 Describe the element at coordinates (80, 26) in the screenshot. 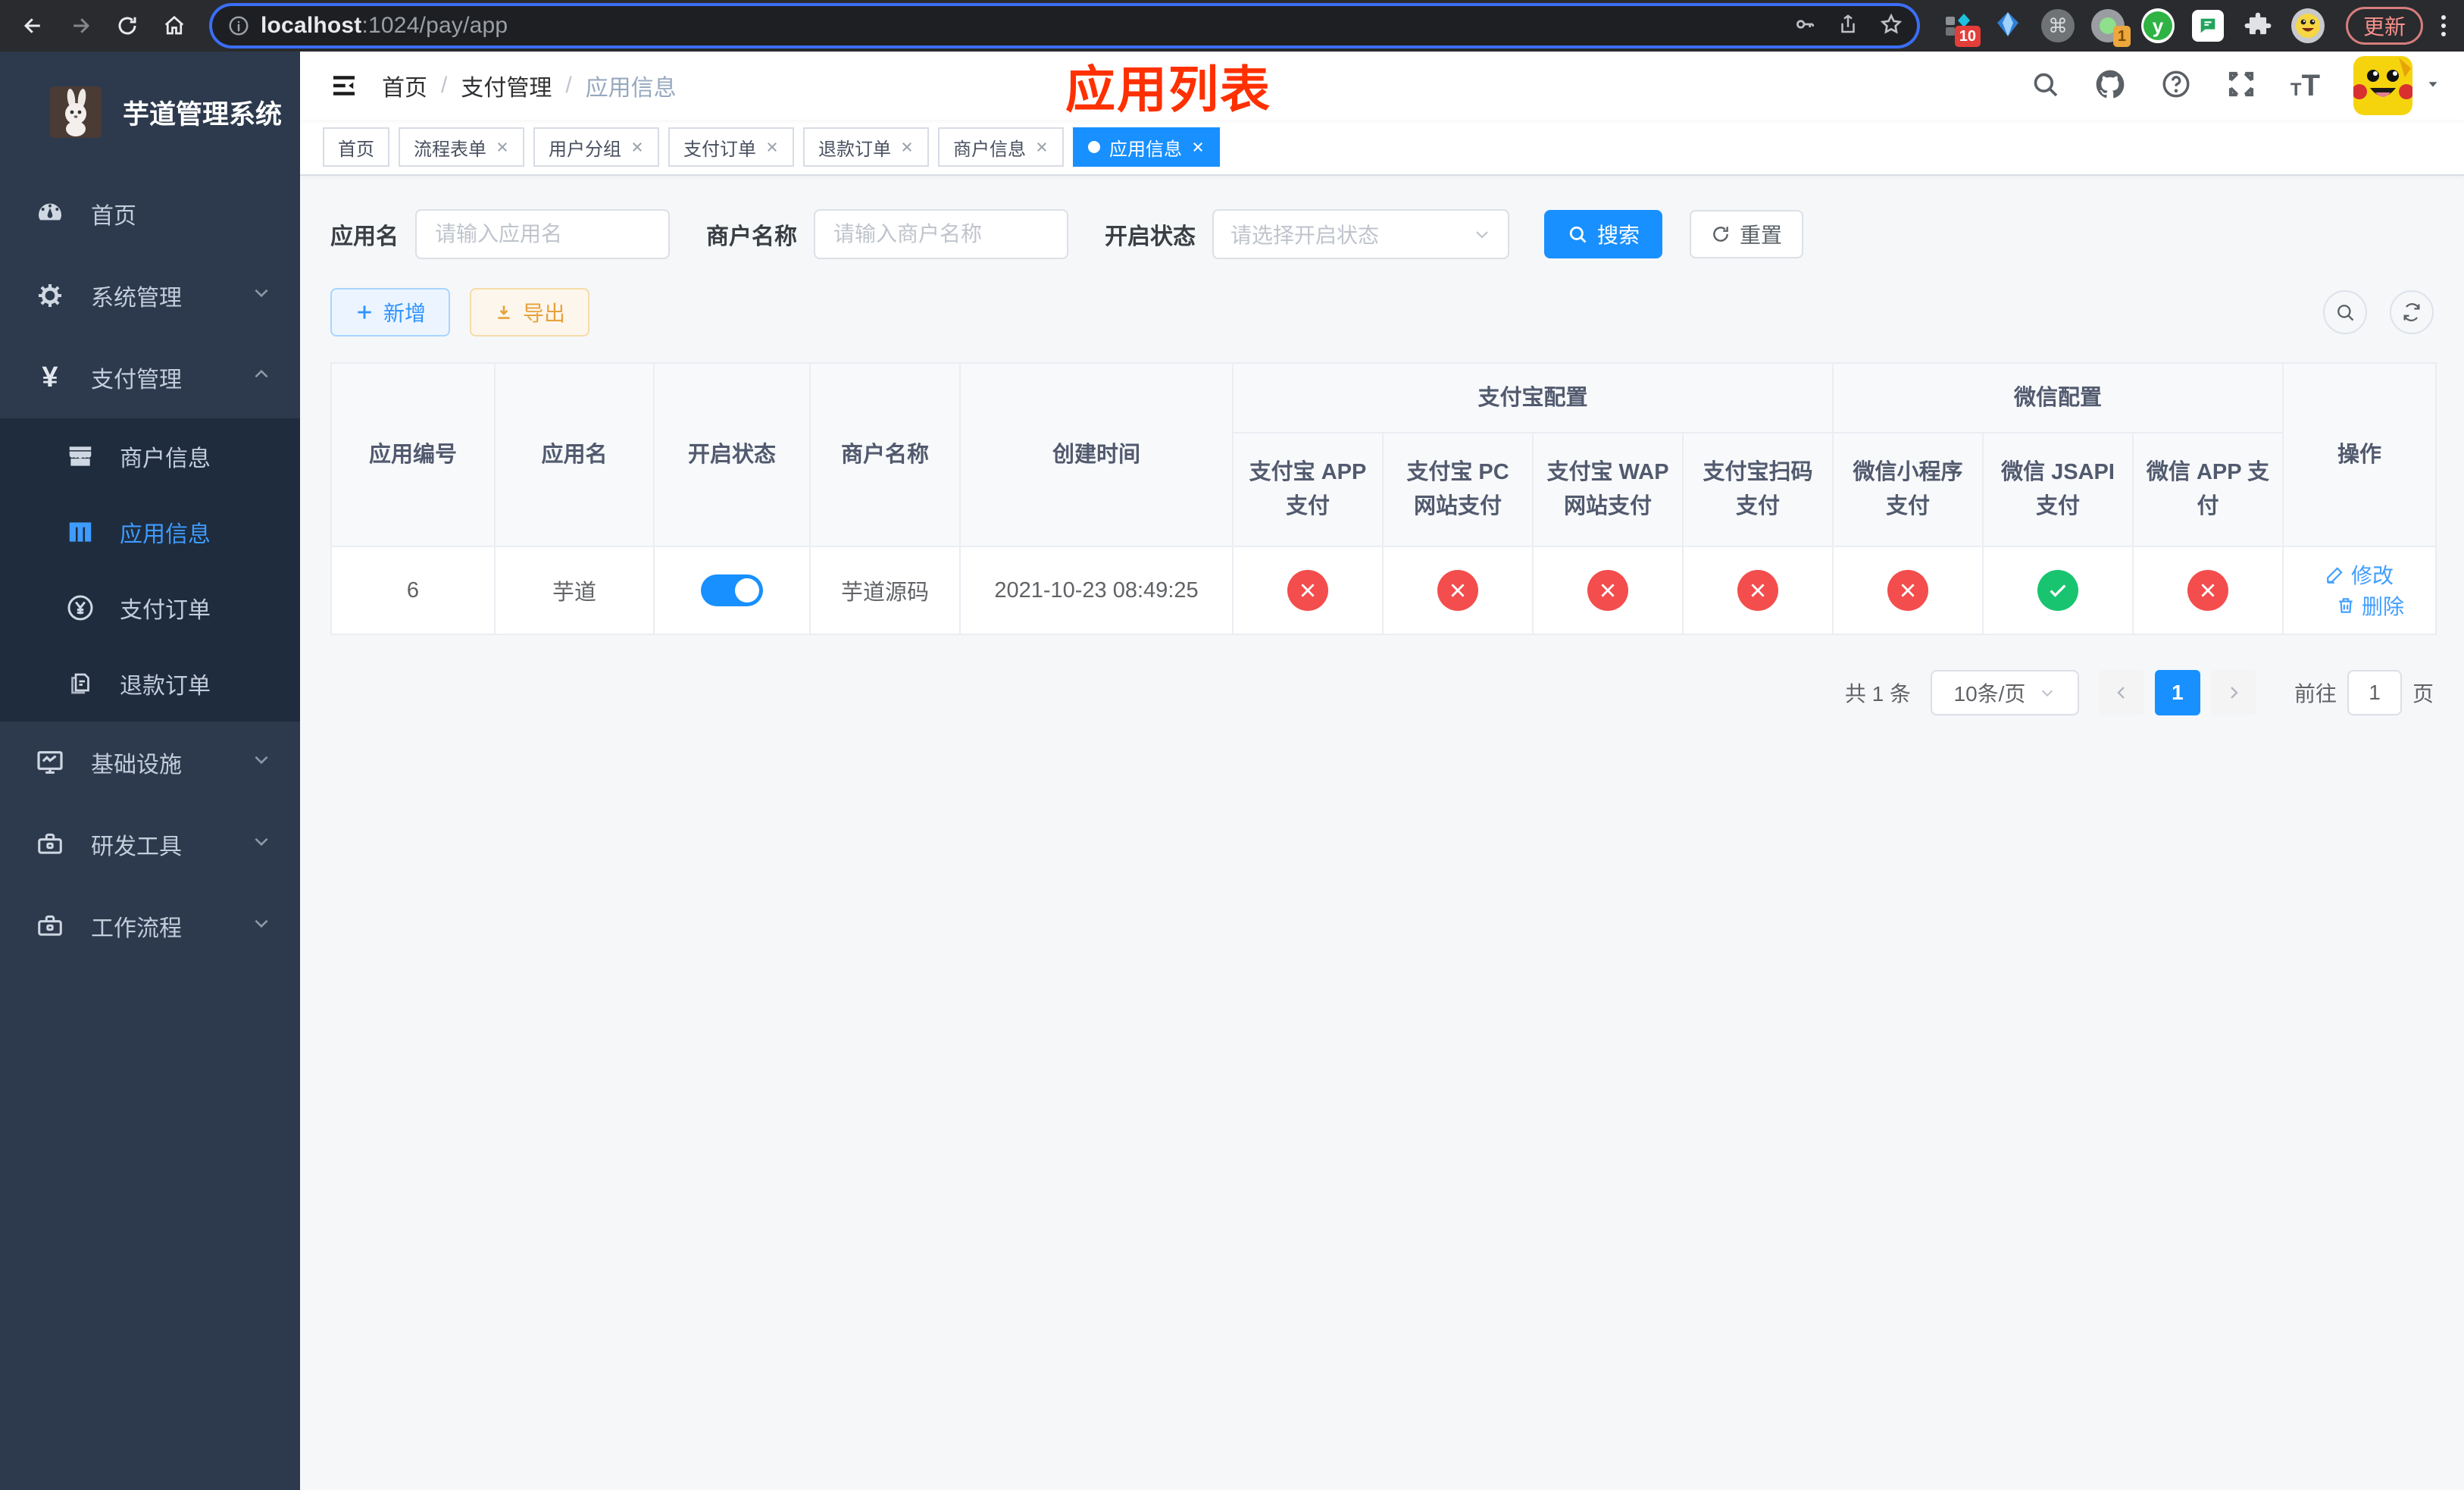

I see `forward-icon` at that location.